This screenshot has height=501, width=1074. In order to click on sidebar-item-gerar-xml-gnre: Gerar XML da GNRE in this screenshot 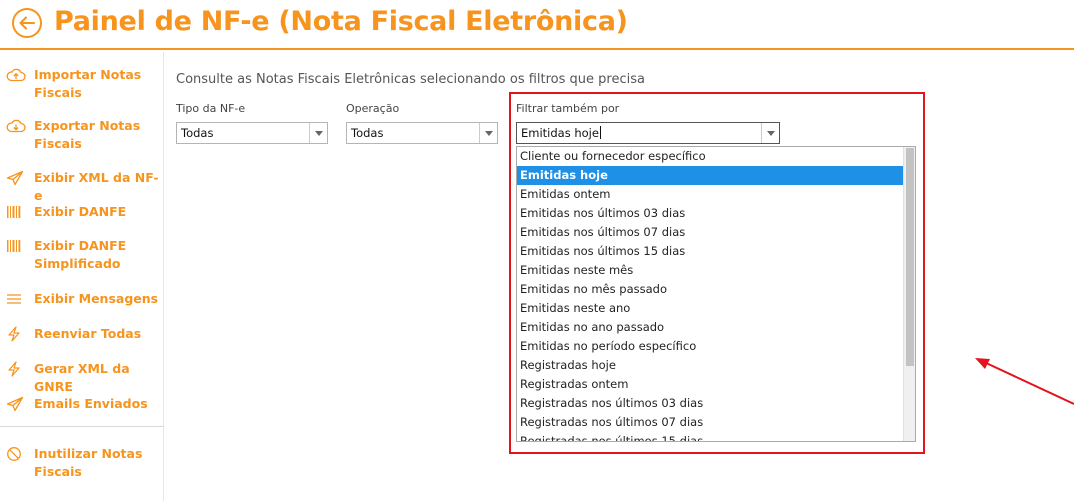, I will do `click(84, 378)`.